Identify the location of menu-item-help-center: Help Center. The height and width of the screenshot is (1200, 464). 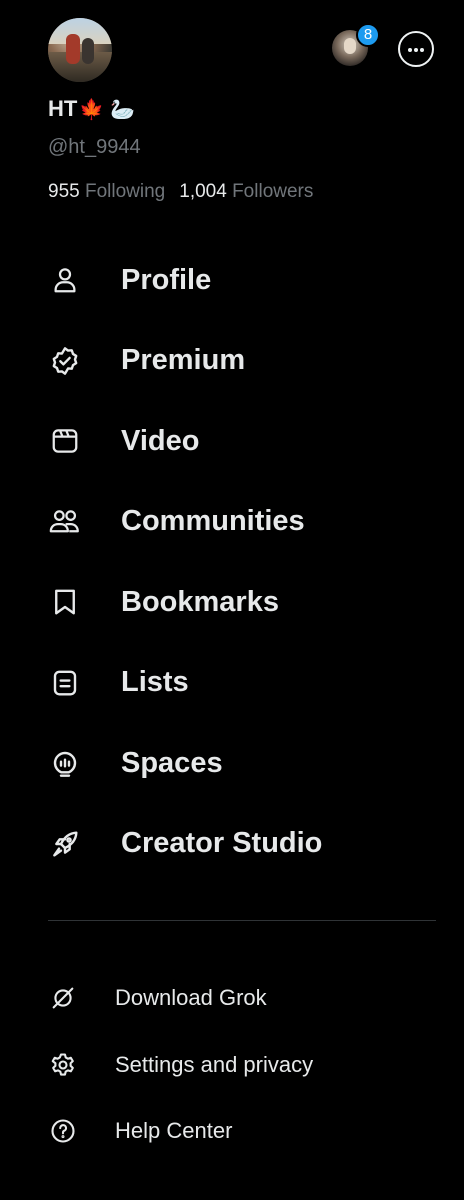
(232, 1131).